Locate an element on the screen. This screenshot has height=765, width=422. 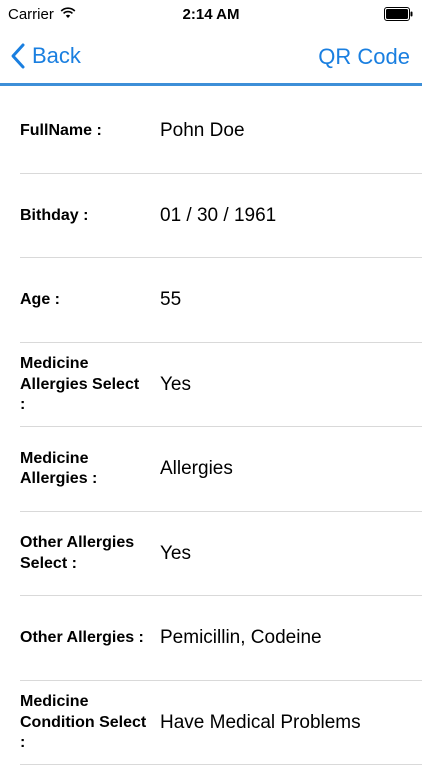
status-time: 2:14 AM is located at coordinates (211, 14).